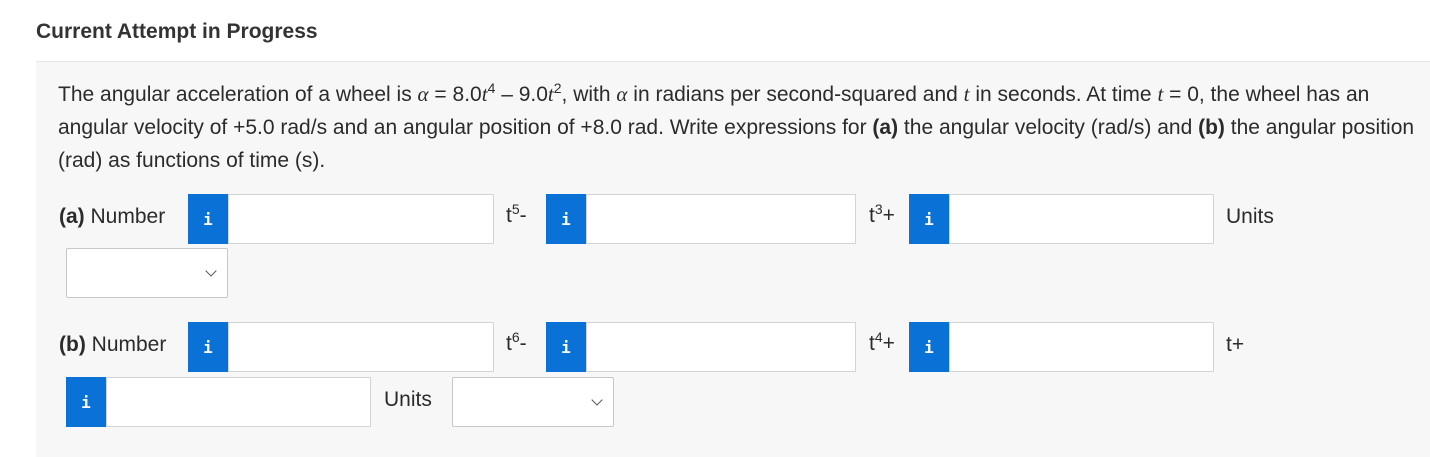  I want to click on part-a-marker: (a), so click(885, 127).